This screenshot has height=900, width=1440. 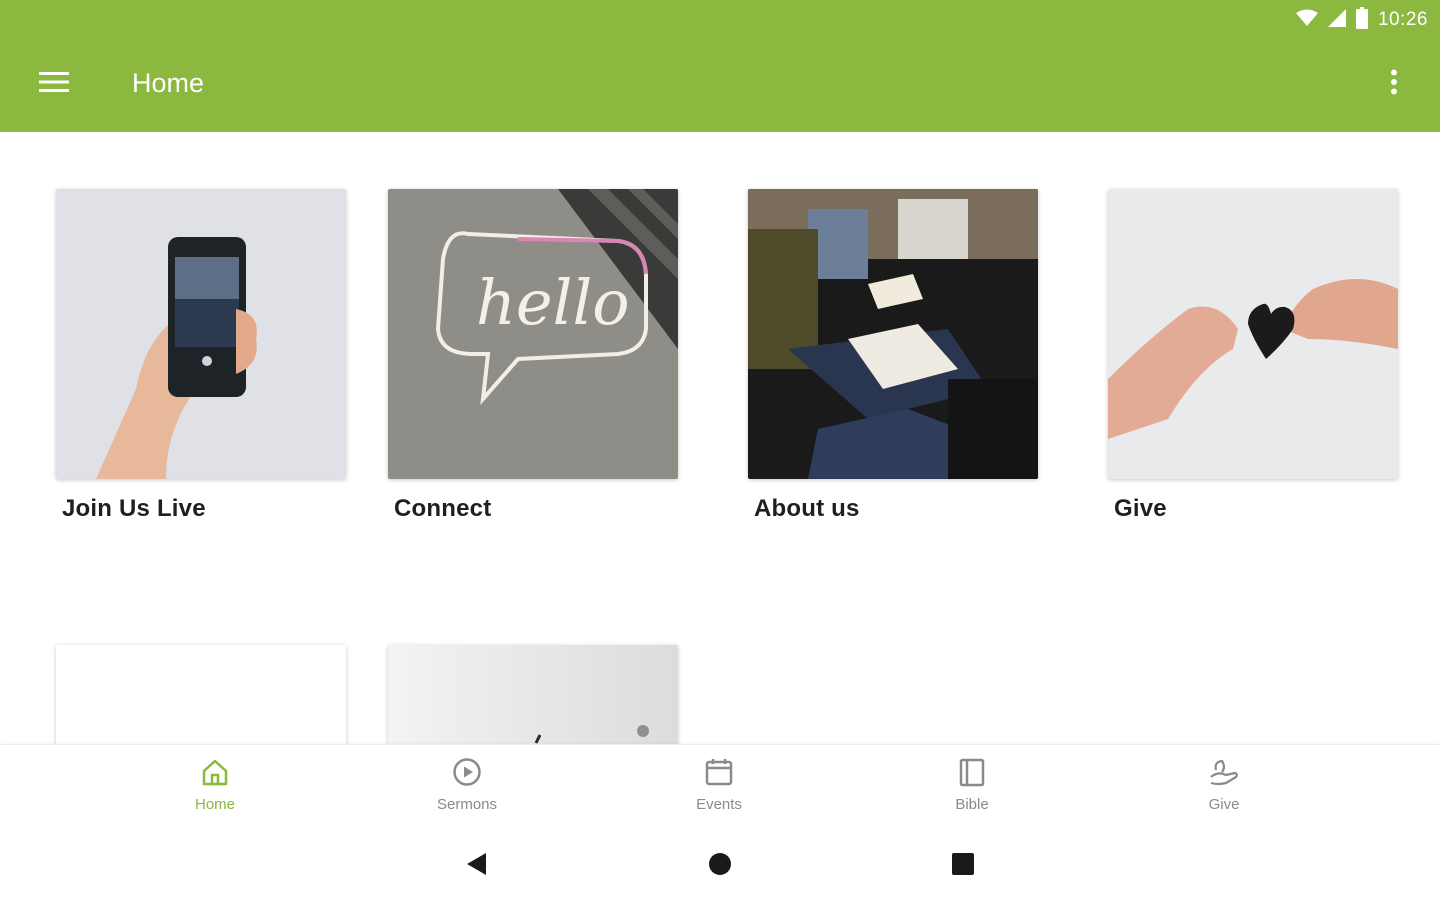 I want to click on book-icon, so click(x=972, y=774).